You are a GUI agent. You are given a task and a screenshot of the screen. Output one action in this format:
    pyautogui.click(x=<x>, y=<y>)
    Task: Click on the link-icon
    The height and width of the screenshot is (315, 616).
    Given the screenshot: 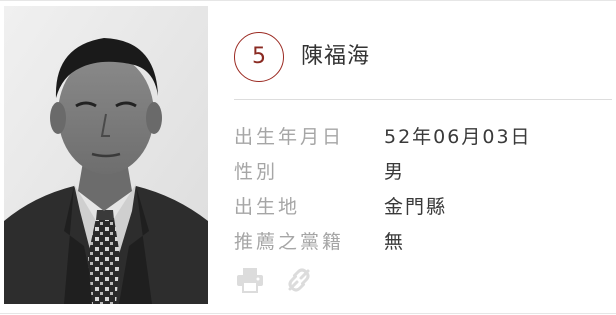 What is the action you would take?
    pyautogui.click(x=299, y=282)
    